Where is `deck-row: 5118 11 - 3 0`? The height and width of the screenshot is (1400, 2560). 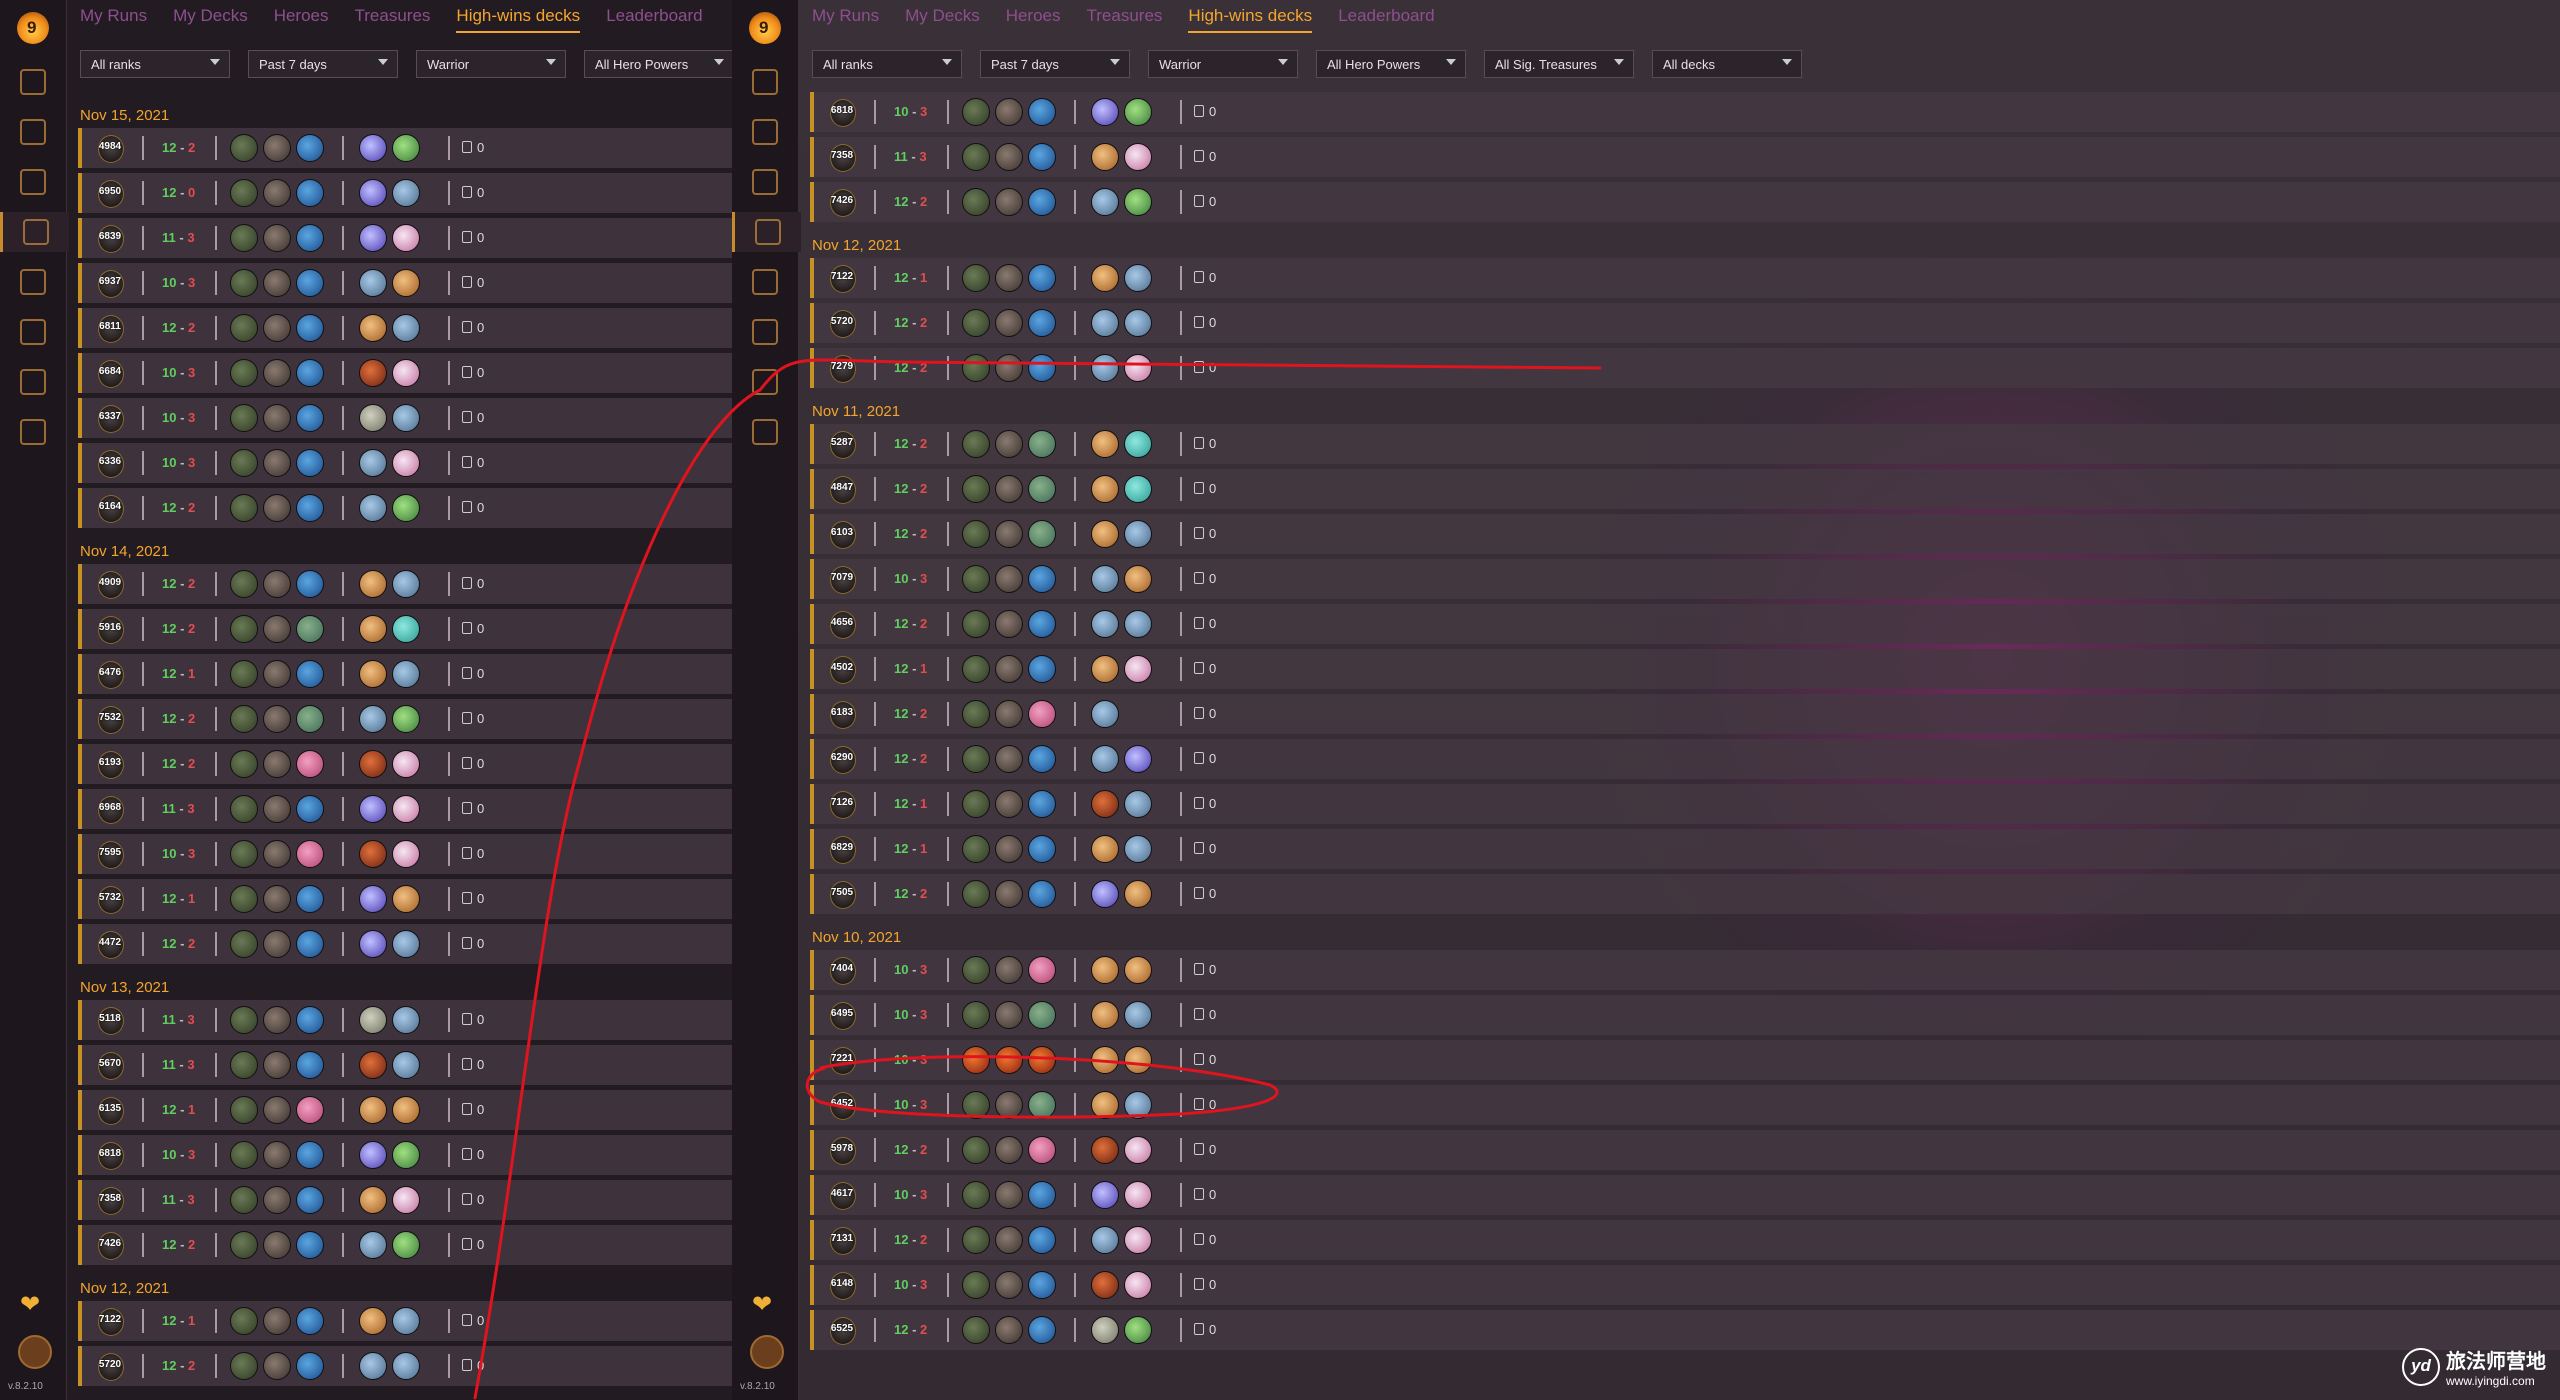
deck-row: 5118 11 - 3 0 is located at coordinates (405, 1020).